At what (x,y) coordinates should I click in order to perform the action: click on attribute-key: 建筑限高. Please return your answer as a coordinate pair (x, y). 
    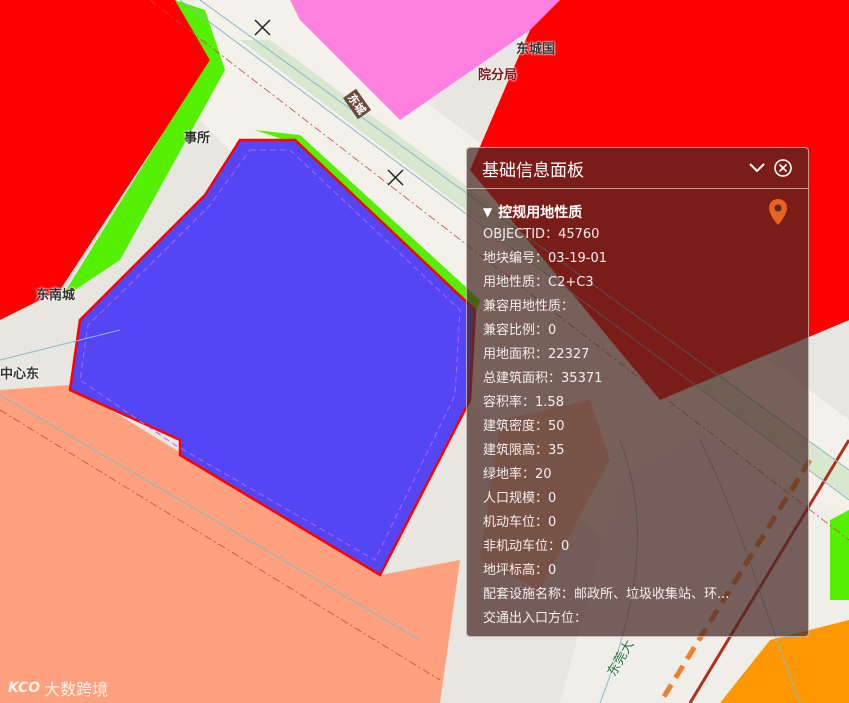
    Looking at the image, I should click on (509, 450).